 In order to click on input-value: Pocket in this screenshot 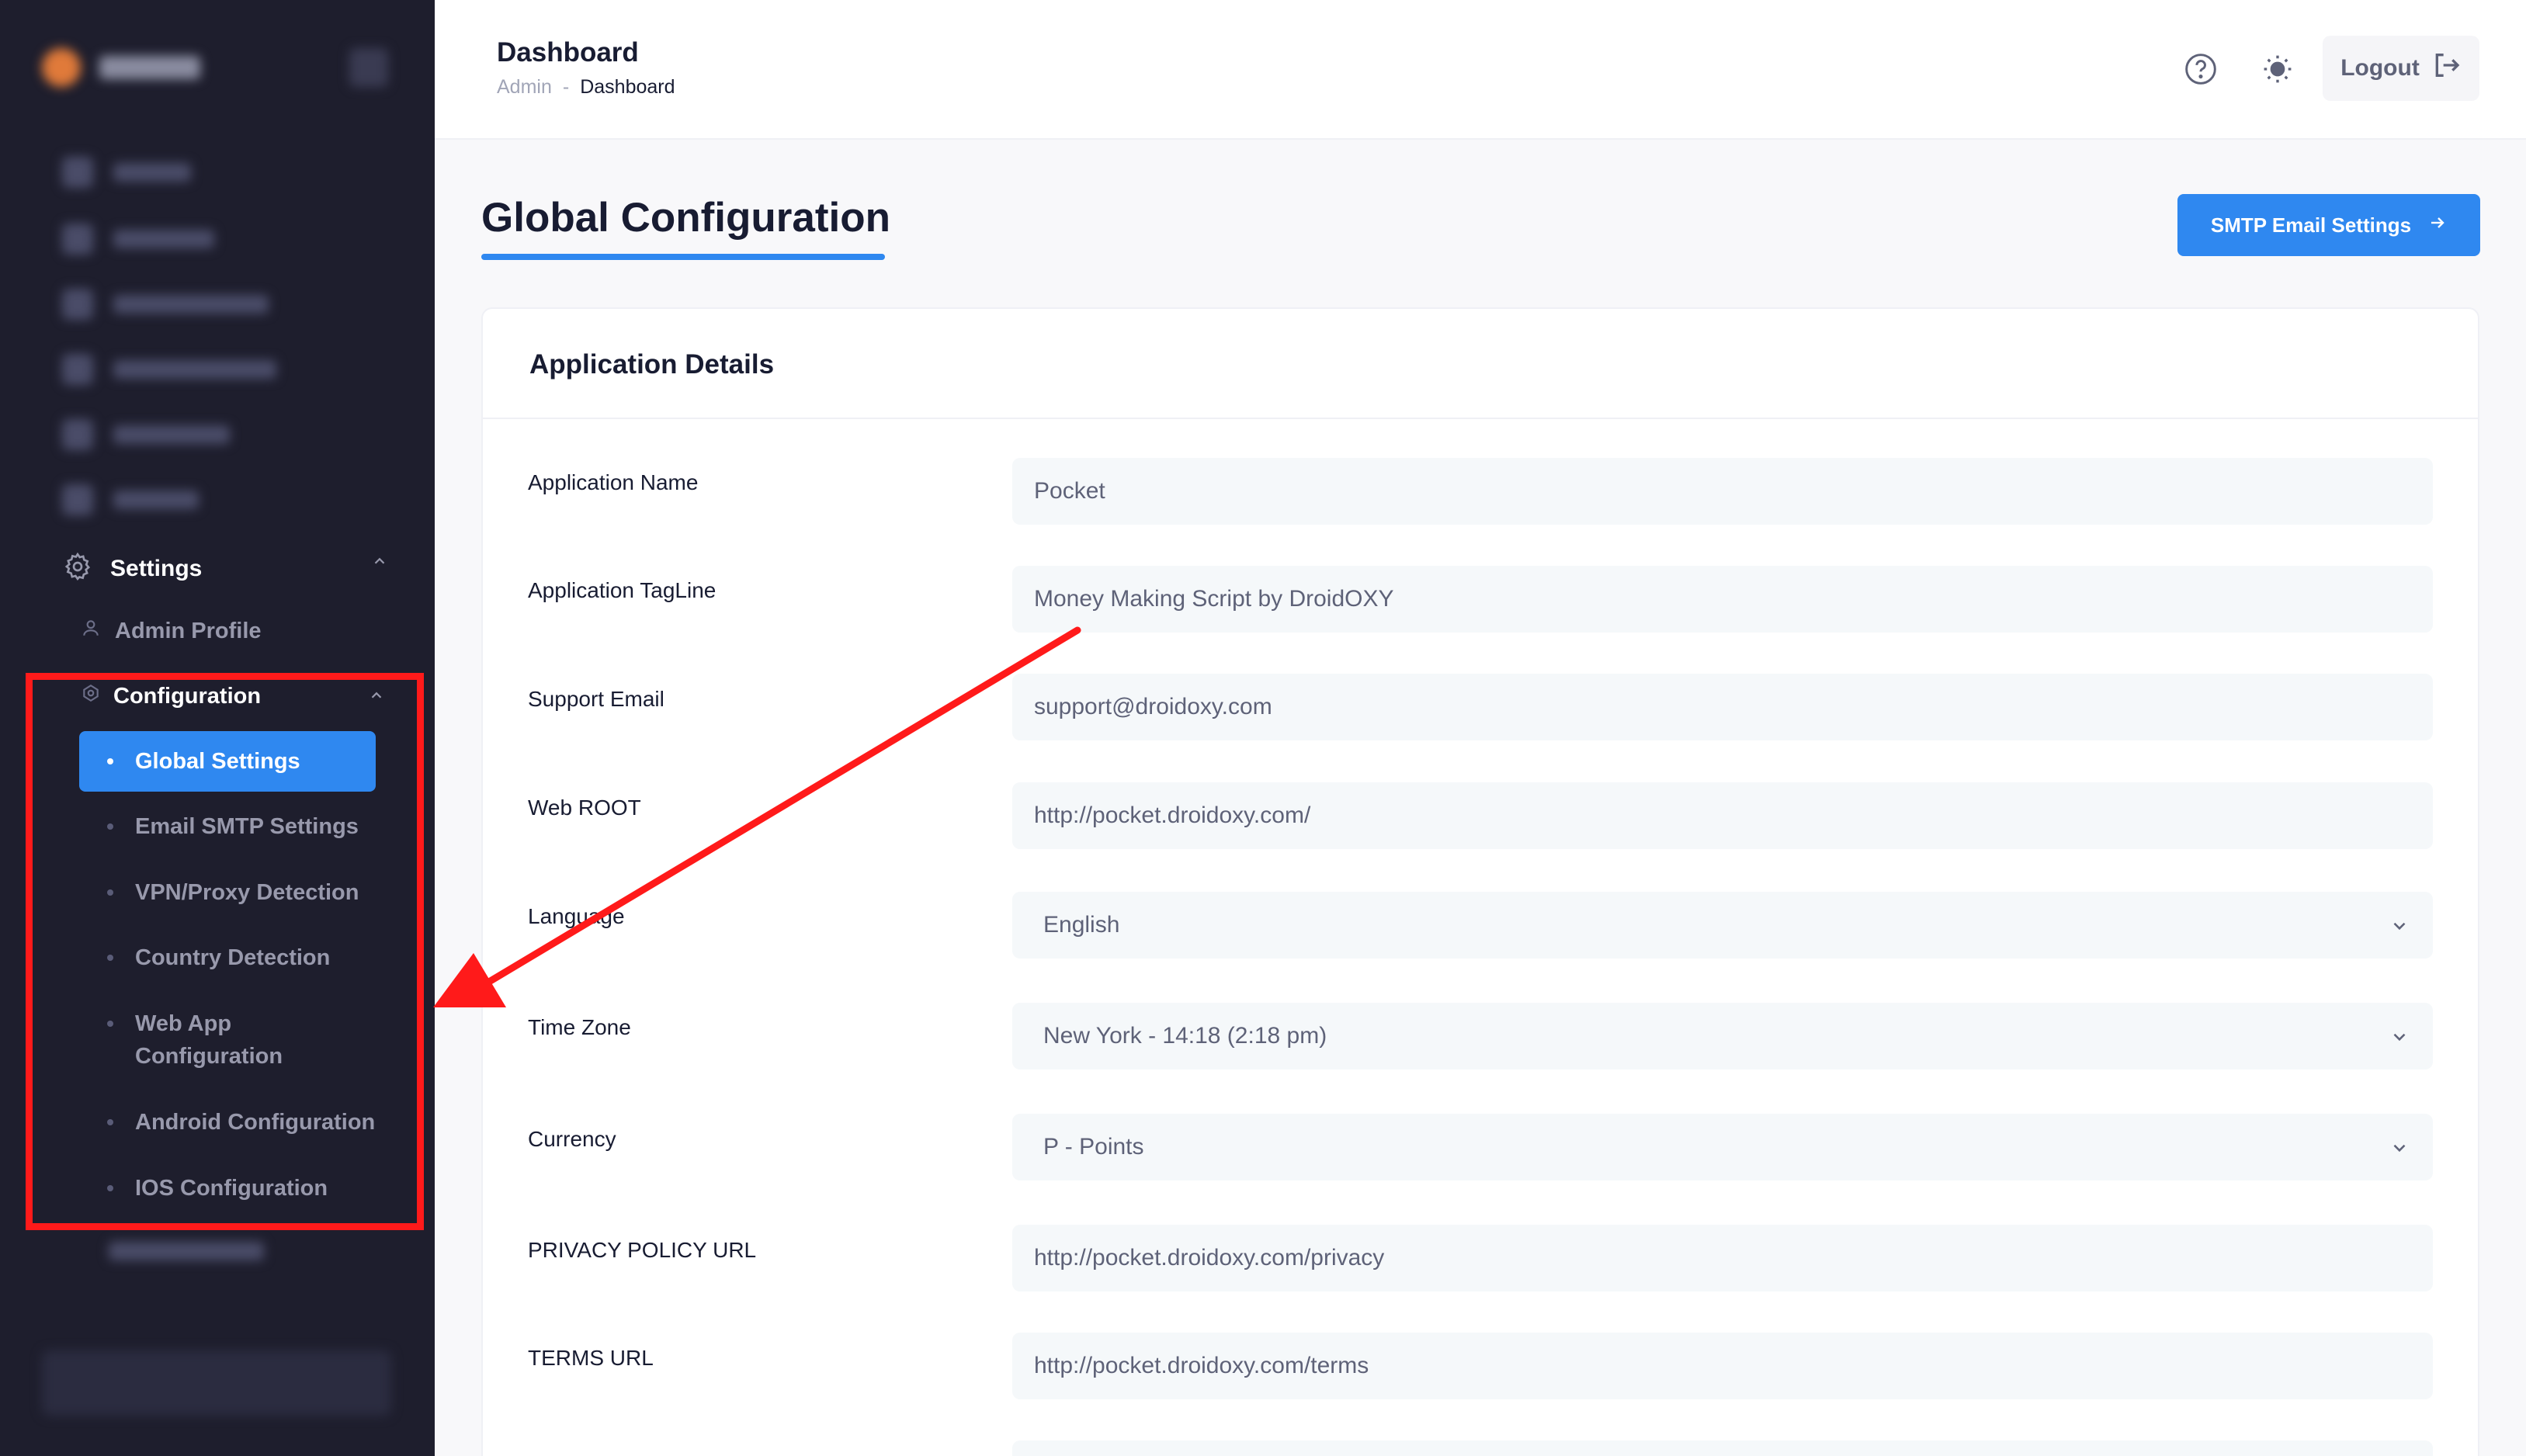, I will do `click(1069, 491)`.